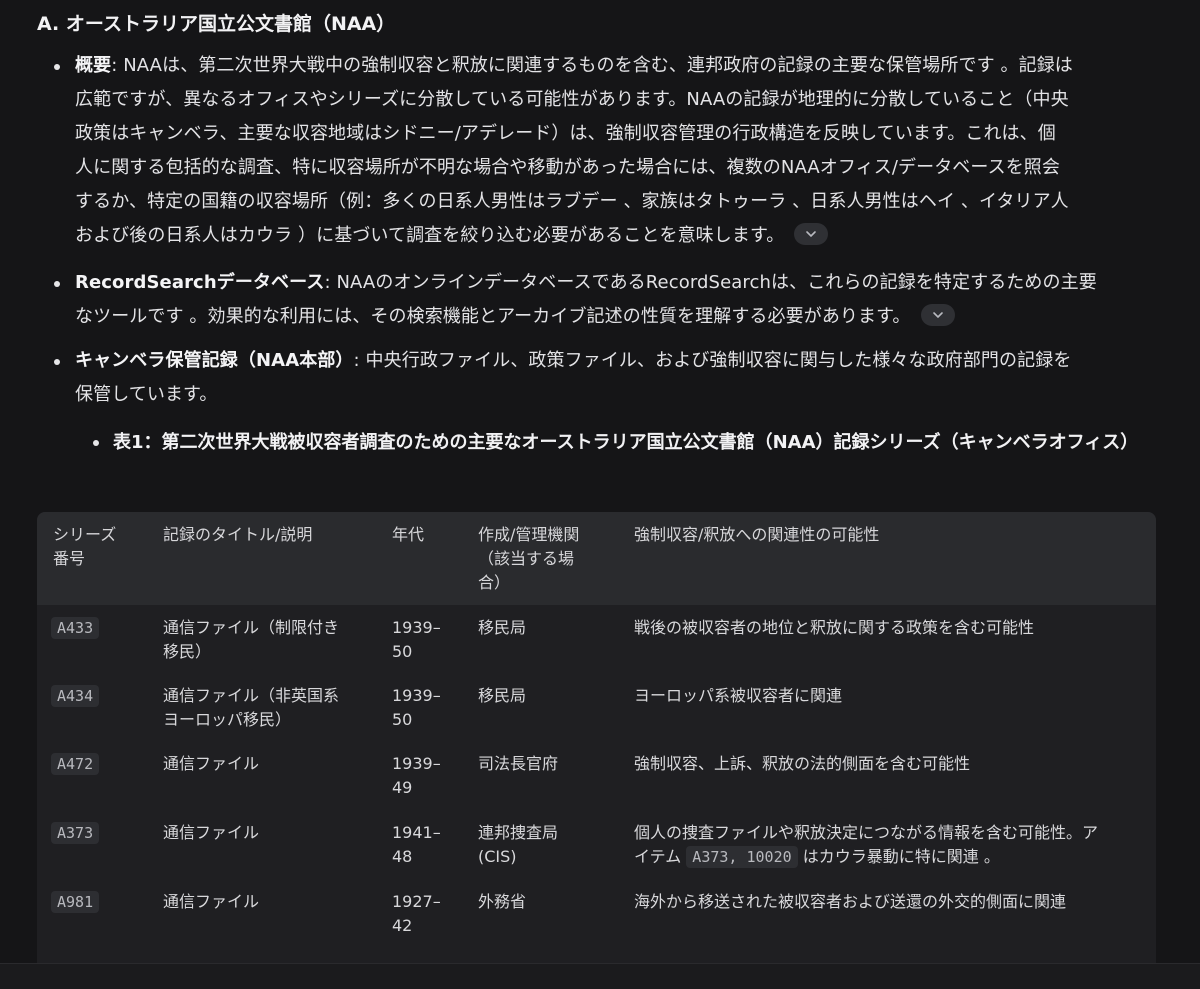 The image size is (1200, 989). Describe the element at coordinates (742, 857) in the screenshot. I see `inline-code: A373, 10020` at that location.